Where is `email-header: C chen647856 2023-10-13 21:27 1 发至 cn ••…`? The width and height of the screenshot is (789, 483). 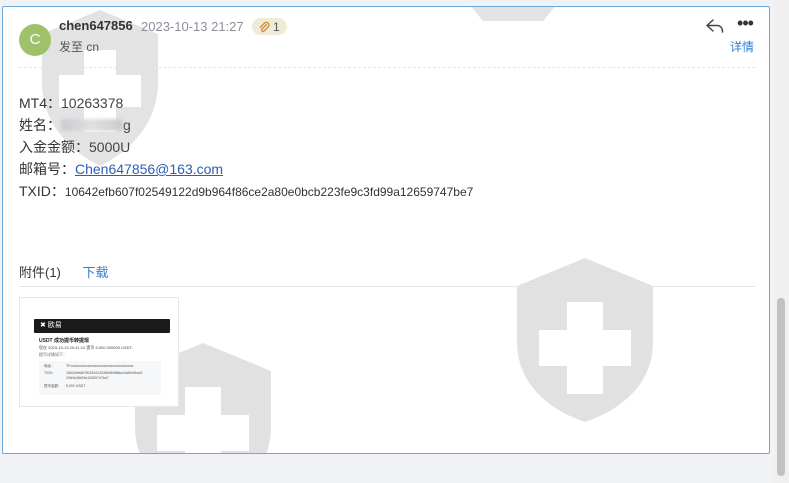 email-header: C chen647856 2023-10-13 21:27 1 发至 cn ••… is located at coordinates (386, 38).